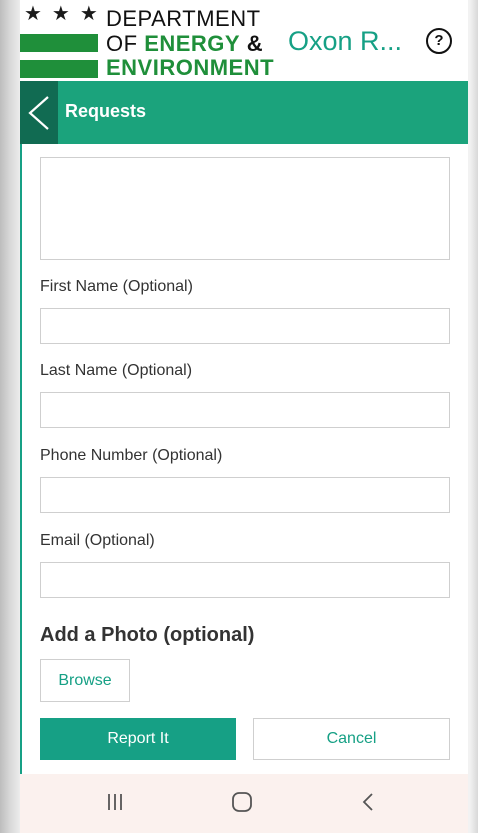 The height and width of the screenshot is (833, 478). I want to click on page-title: Requests, so click(106, 111).